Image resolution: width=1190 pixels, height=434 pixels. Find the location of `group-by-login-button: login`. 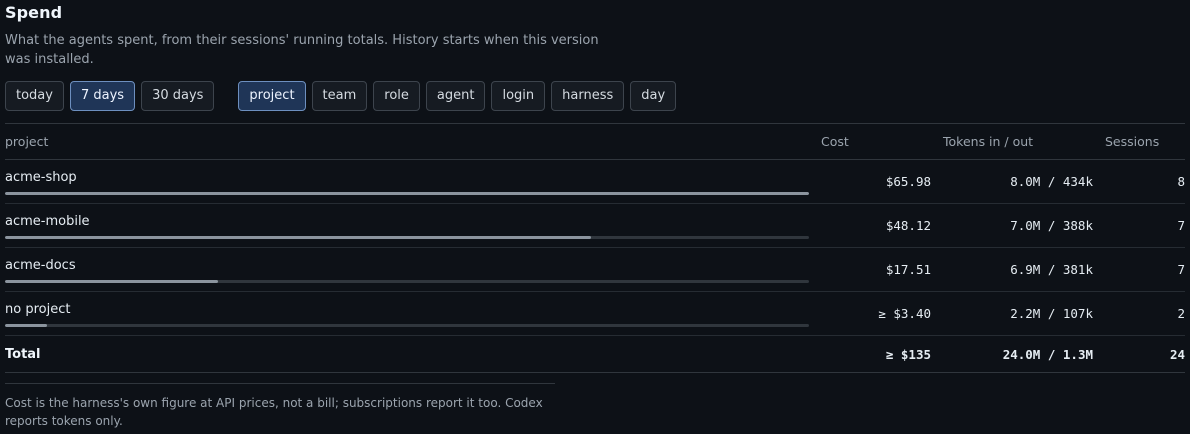

group-by-login-button: login is located at coordinates (518, 96).